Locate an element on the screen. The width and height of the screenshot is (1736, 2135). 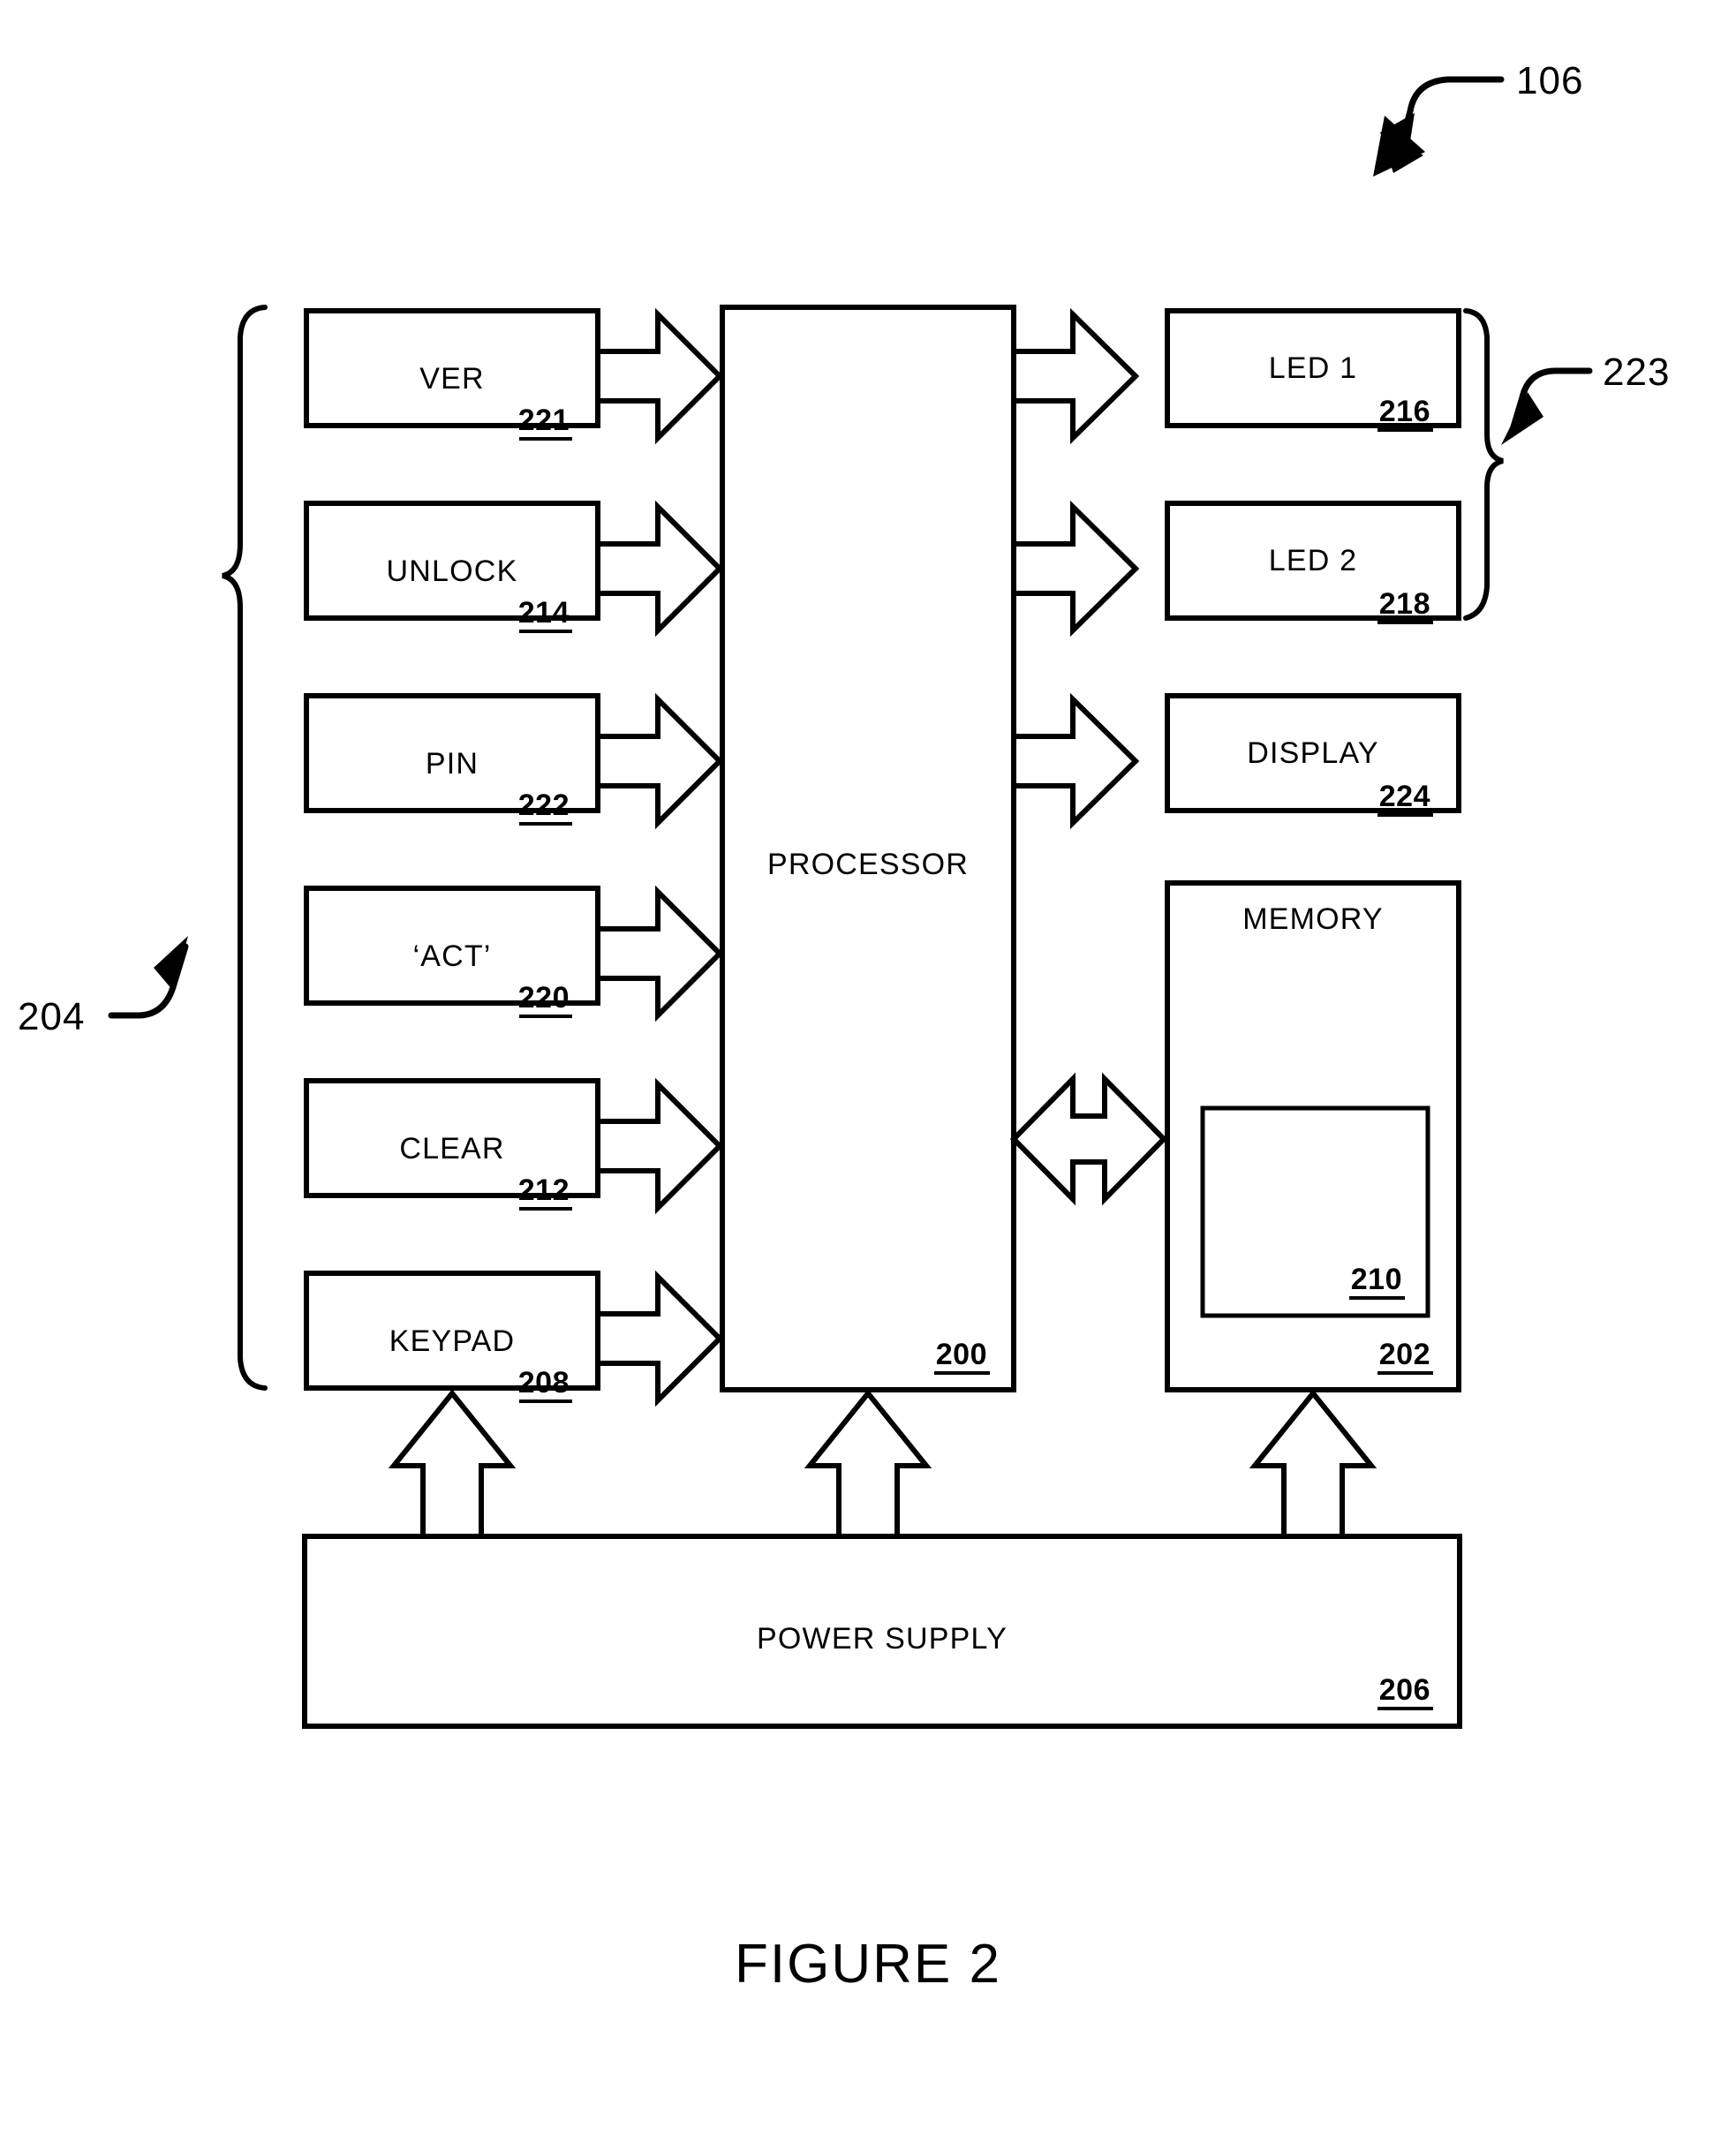
power-supply-box: POWER SUPPLY 206 is located at coordinates (882, 1631).